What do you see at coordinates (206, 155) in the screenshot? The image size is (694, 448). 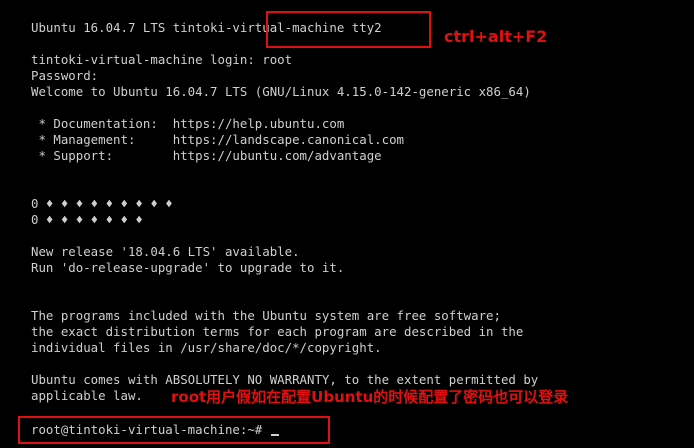 I see `support-line: * Support: https://ubuntu.com/advantage` at bounding box center [206, 155].